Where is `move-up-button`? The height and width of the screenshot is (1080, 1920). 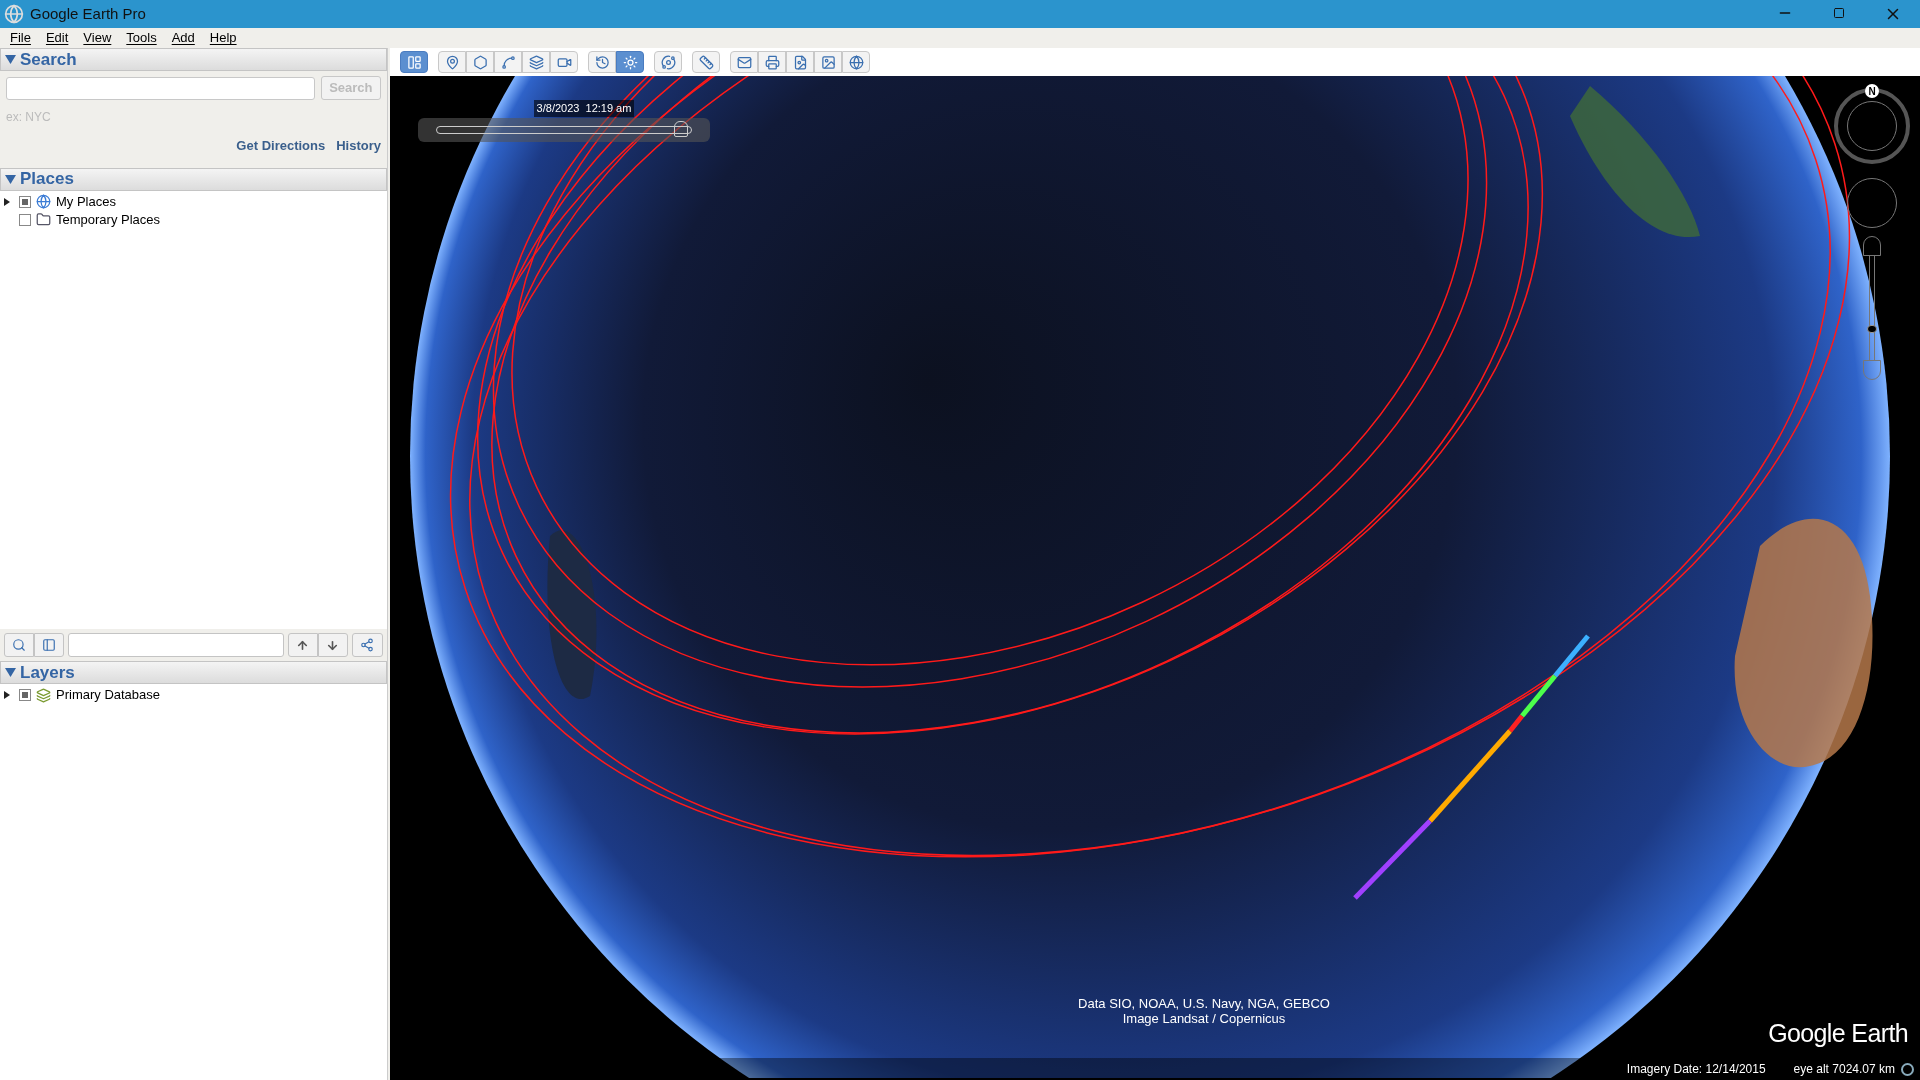 move-up-button is located at coordinates (302, 645).